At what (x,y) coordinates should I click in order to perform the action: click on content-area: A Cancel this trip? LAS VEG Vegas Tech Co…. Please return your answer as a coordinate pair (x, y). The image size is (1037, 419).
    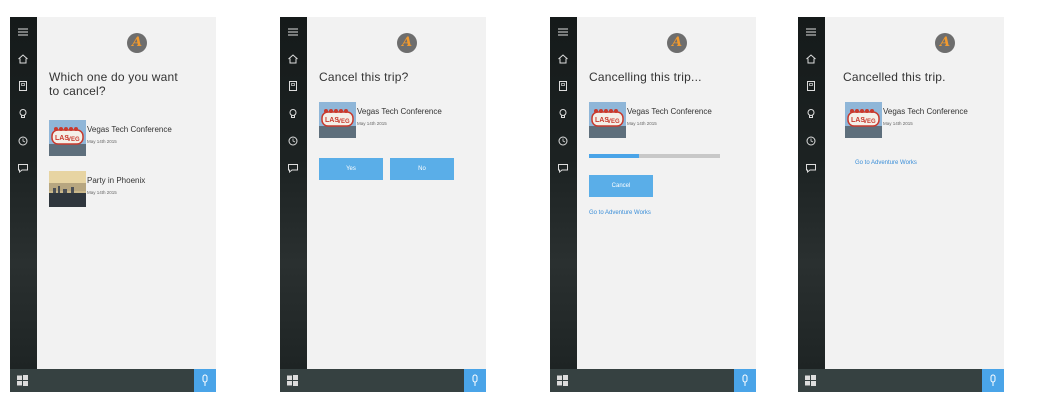
    Looking at the image, I should click on (396, 193).